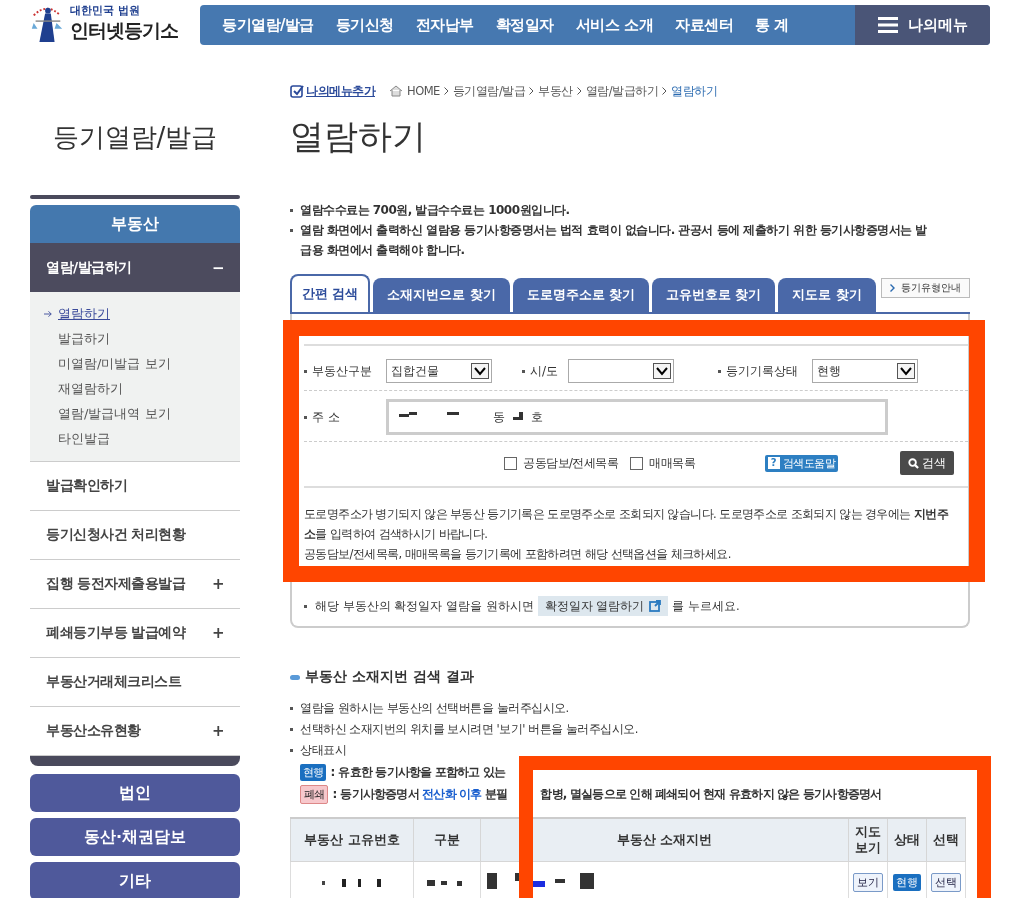 The width and height of the screenshot is (1011, 898). Describe the element at coordinates (105, 10) in the screenshot. I see `logo-subtitle: 대한민국 법원` at that location.